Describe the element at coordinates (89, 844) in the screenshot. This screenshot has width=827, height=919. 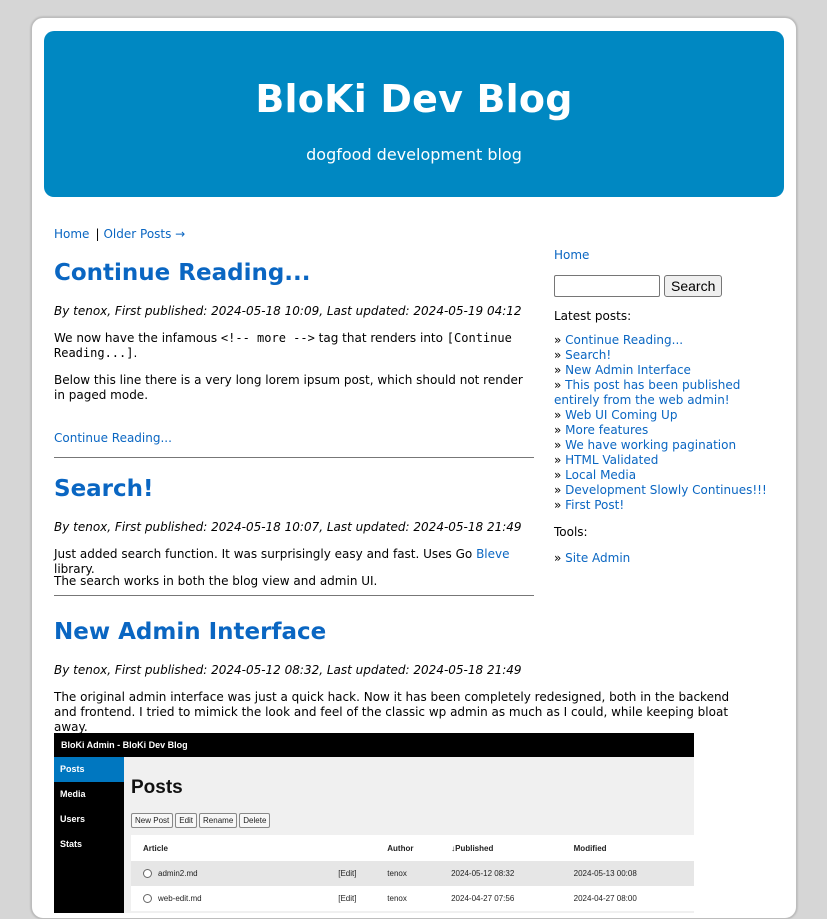
I see `admin-nav-item: Stats` at that location.